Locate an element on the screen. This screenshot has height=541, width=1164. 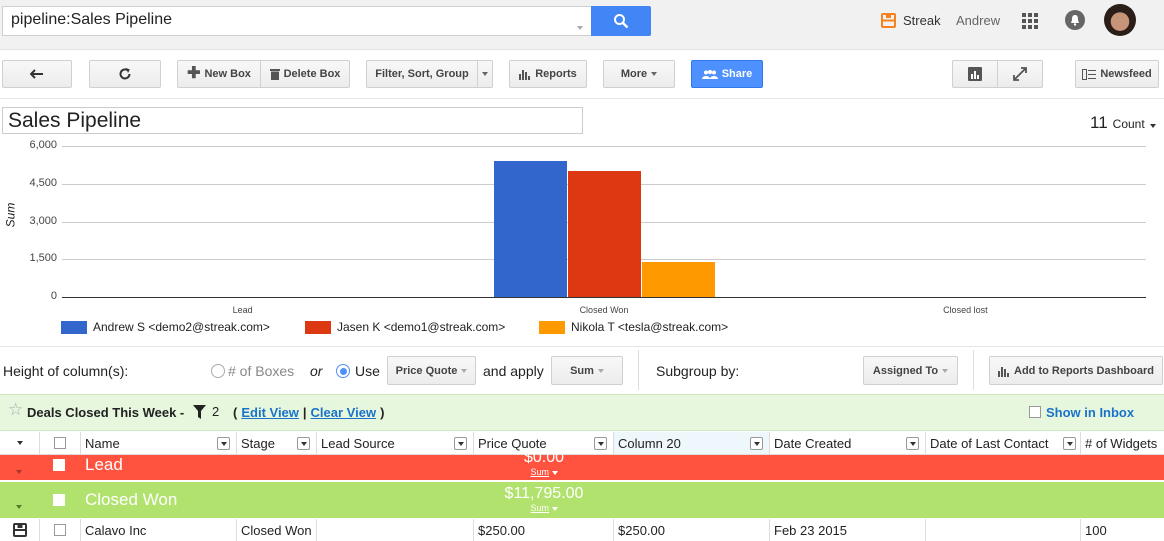
subgroup-label: Subgroup by: is located at coordinates (698, 371).